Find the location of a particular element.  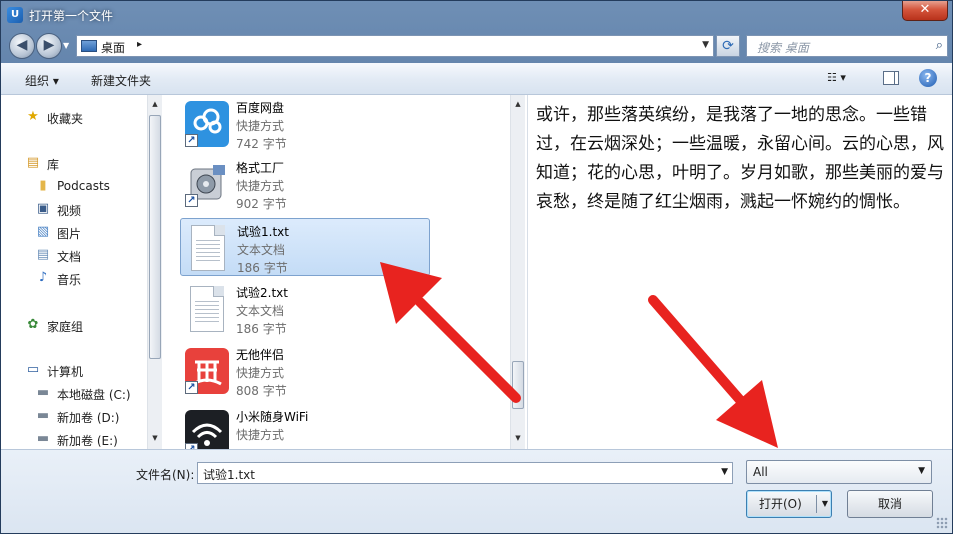

cancel-button: 取消 is located at coordinates (890, 504).